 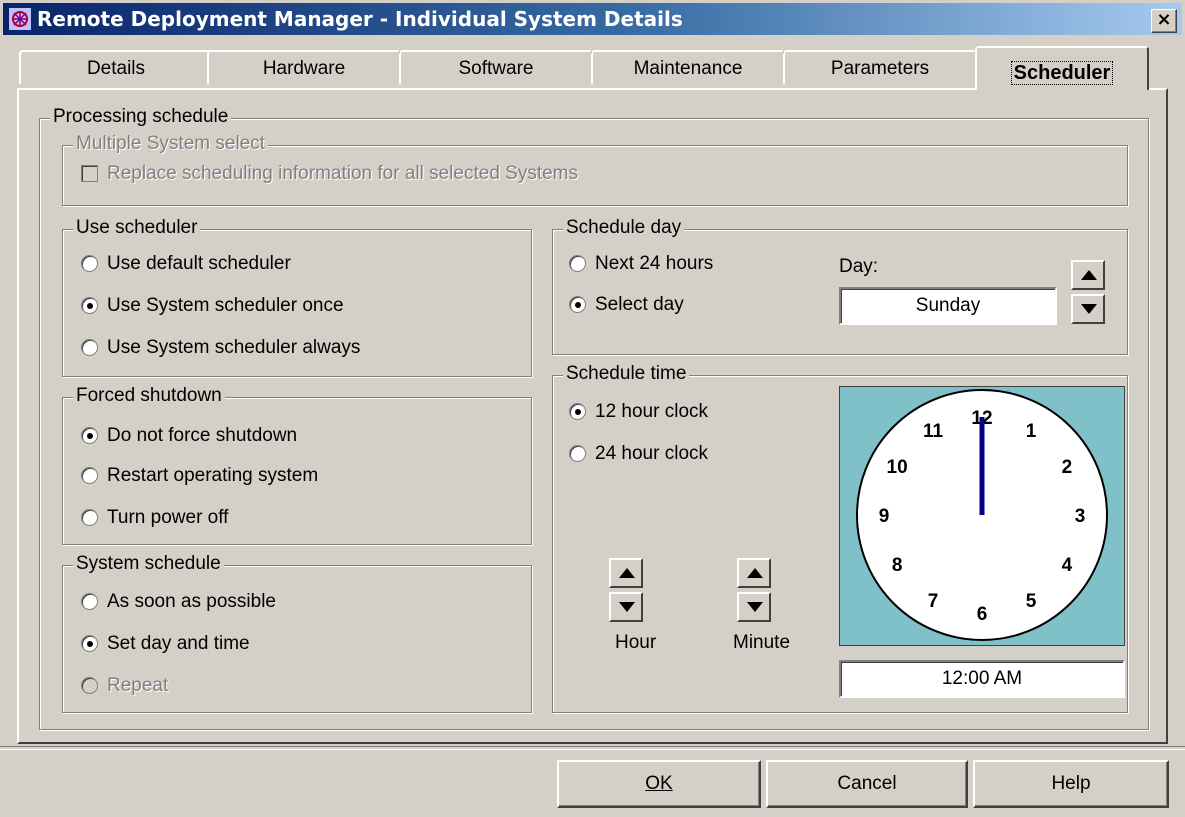 I want to click on radio-label: Repeat, so click(x=138, y=685).